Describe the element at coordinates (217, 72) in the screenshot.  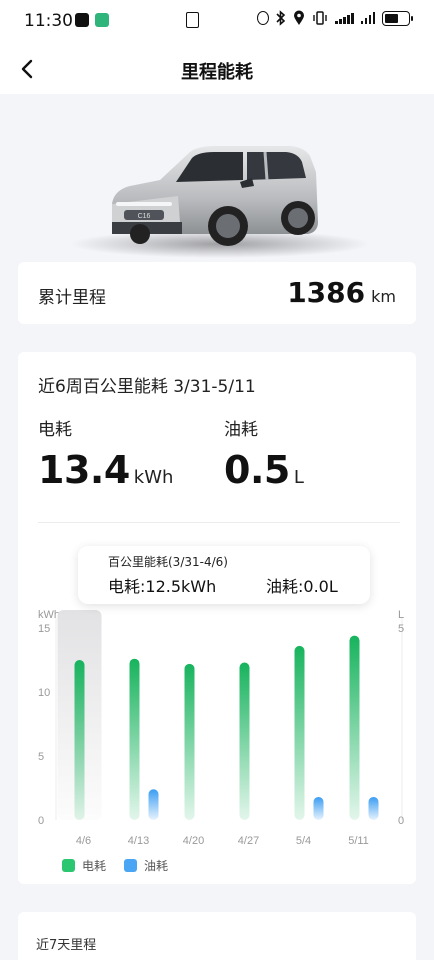
I see `page-title: 里程能耗` at that location.